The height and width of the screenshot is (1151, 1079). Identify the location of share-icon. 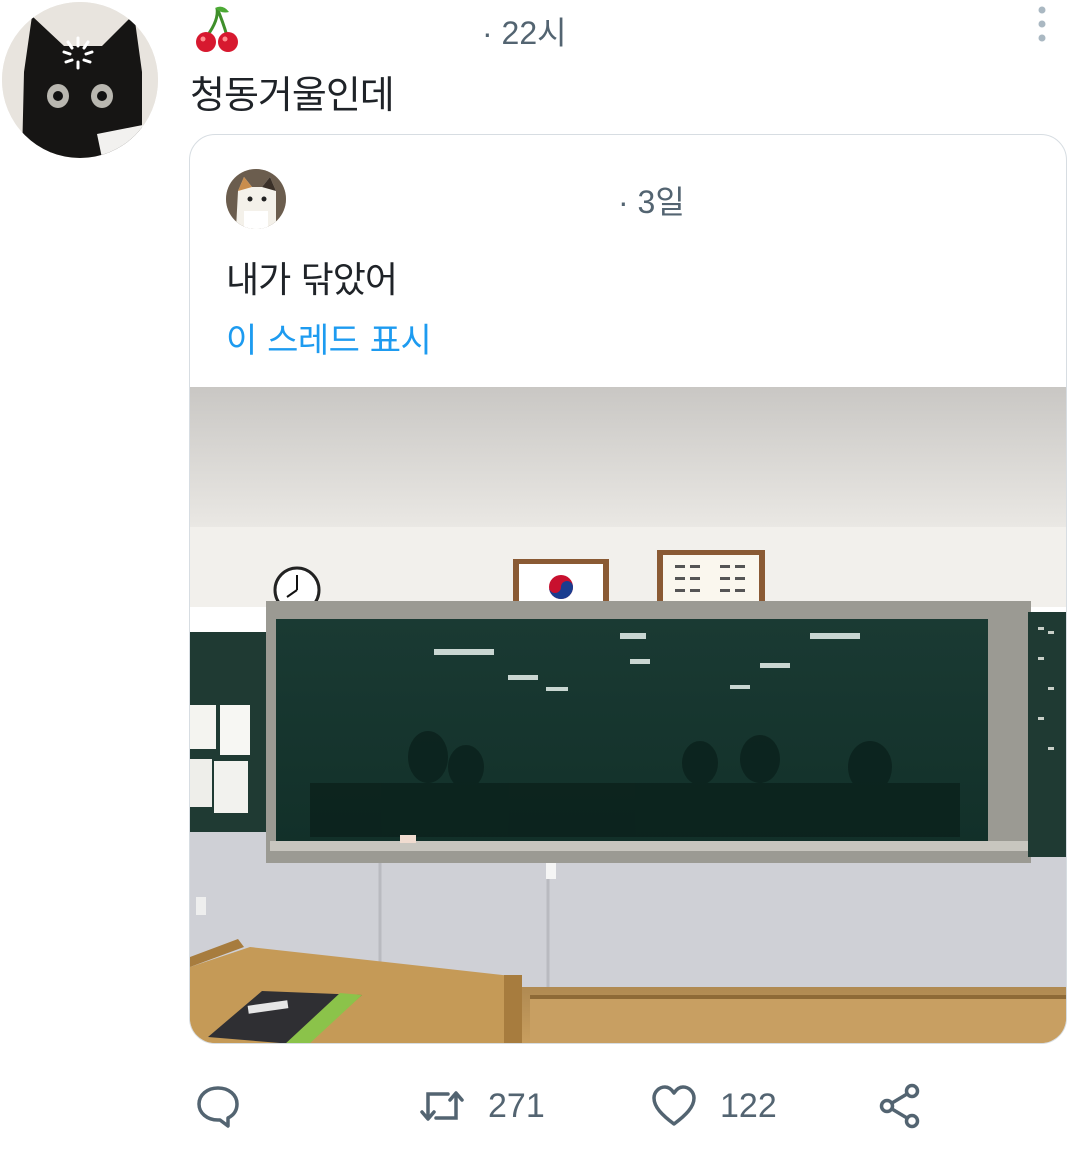
(899, 1106).